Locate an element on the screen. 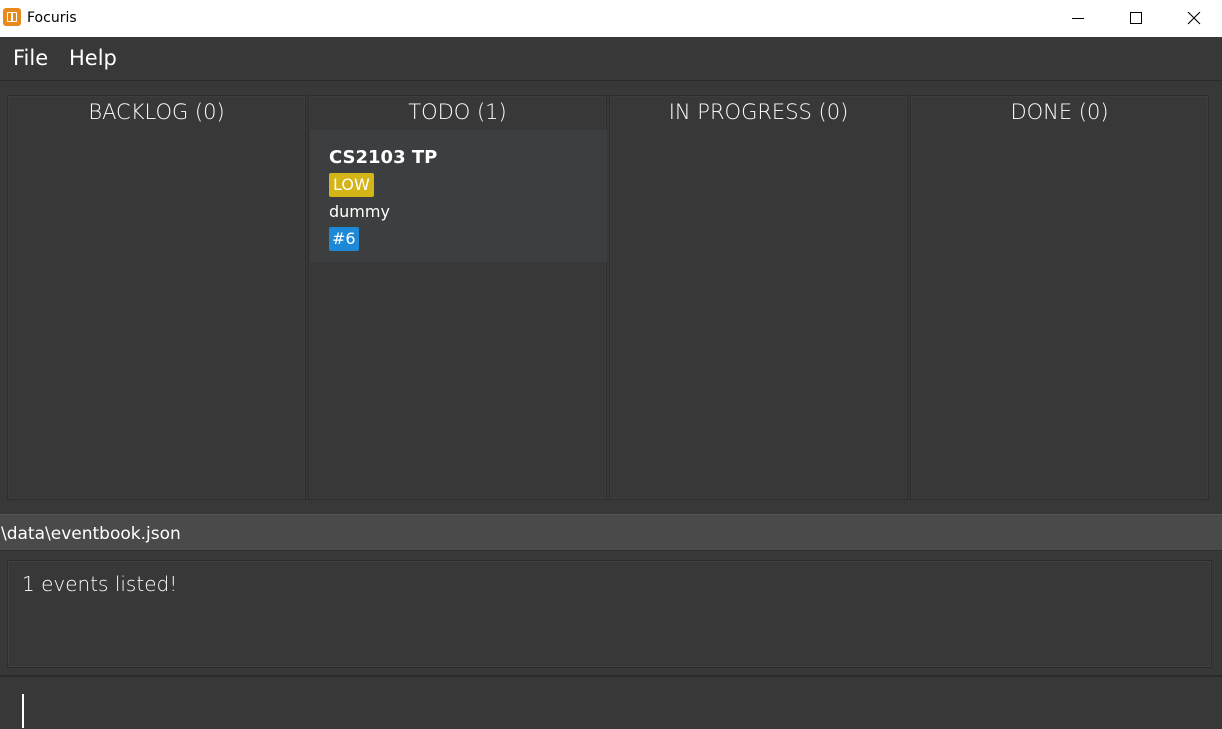  menu-file: File is located at coordinates (30, 58).